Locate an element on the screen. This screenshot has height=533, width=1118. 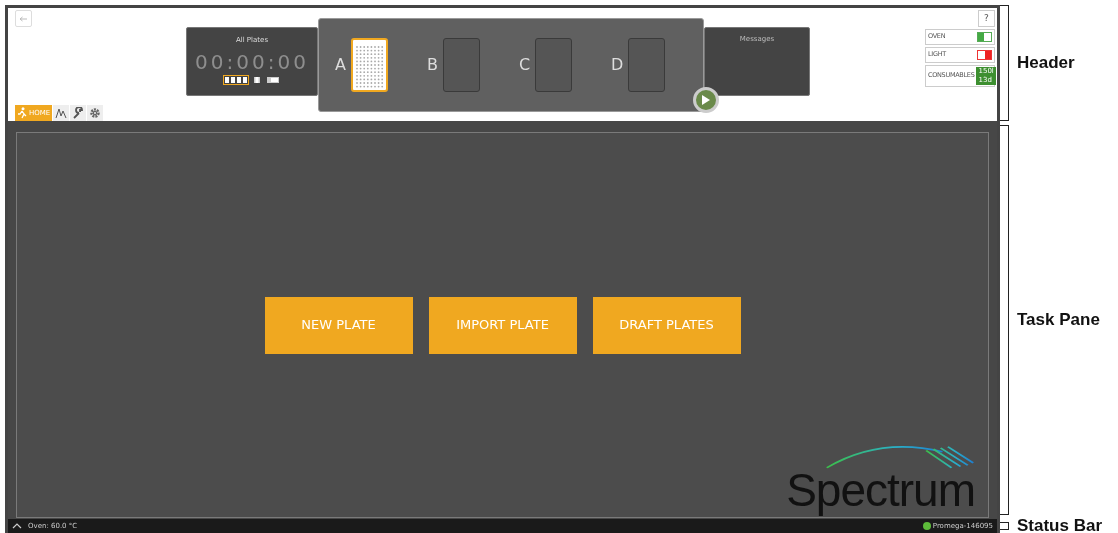
four-panel-view-button is located at coordinates (236, 79).